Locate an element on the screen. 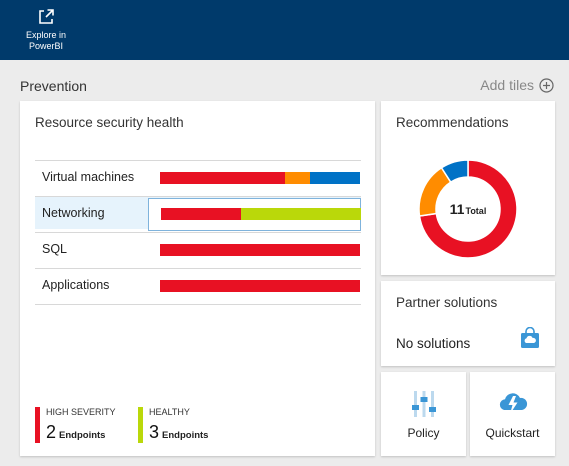 The image size is (569, 466). add-tiles-button: Add tiles is located at coordinates (517, 85).